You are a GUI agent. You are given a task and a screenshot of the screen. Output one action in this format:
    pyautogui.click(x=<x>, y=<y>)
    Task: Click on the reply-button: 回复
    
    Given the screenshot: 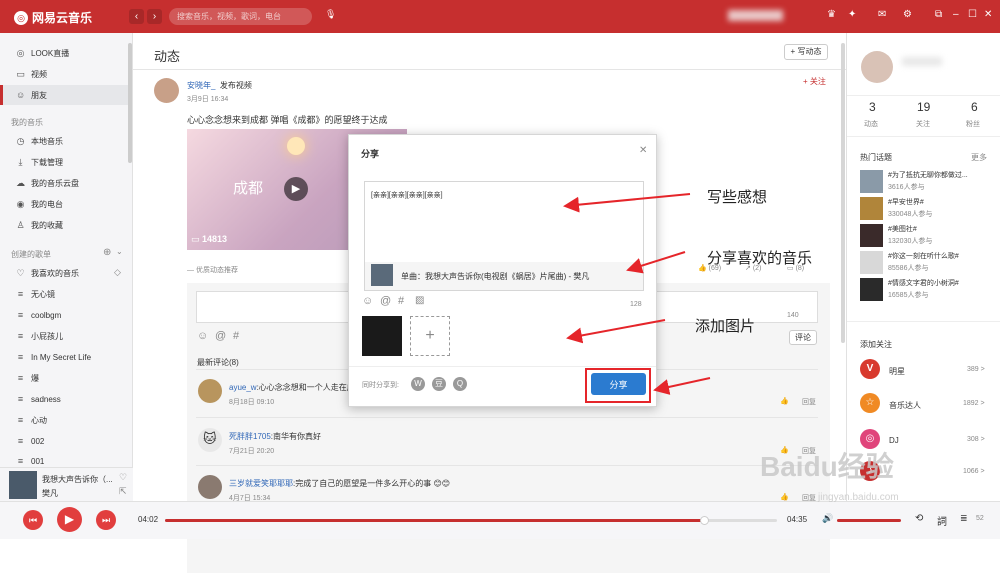 What is the action you would take?
    pyautogui.click(x=809, y=402)
    